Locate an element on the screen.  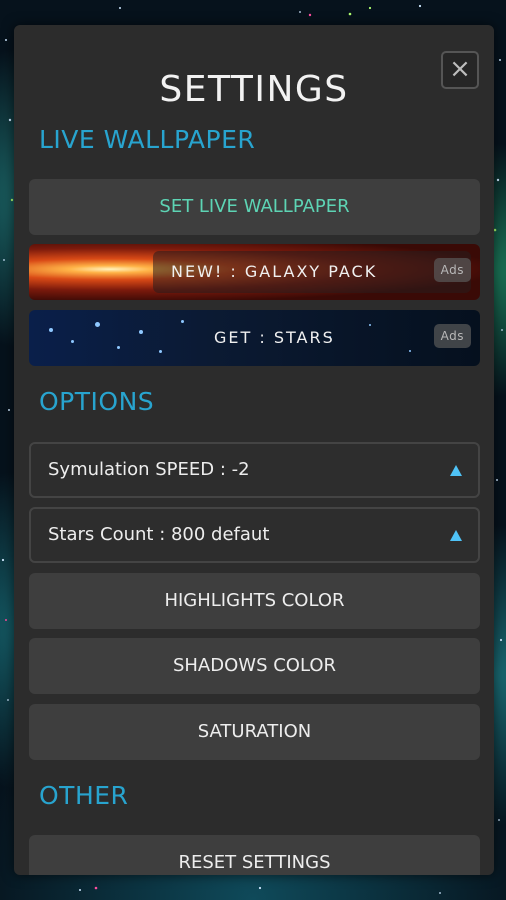
get-stars-ad-banner: GET : STARS Ads is located at coordinates (254, 338).